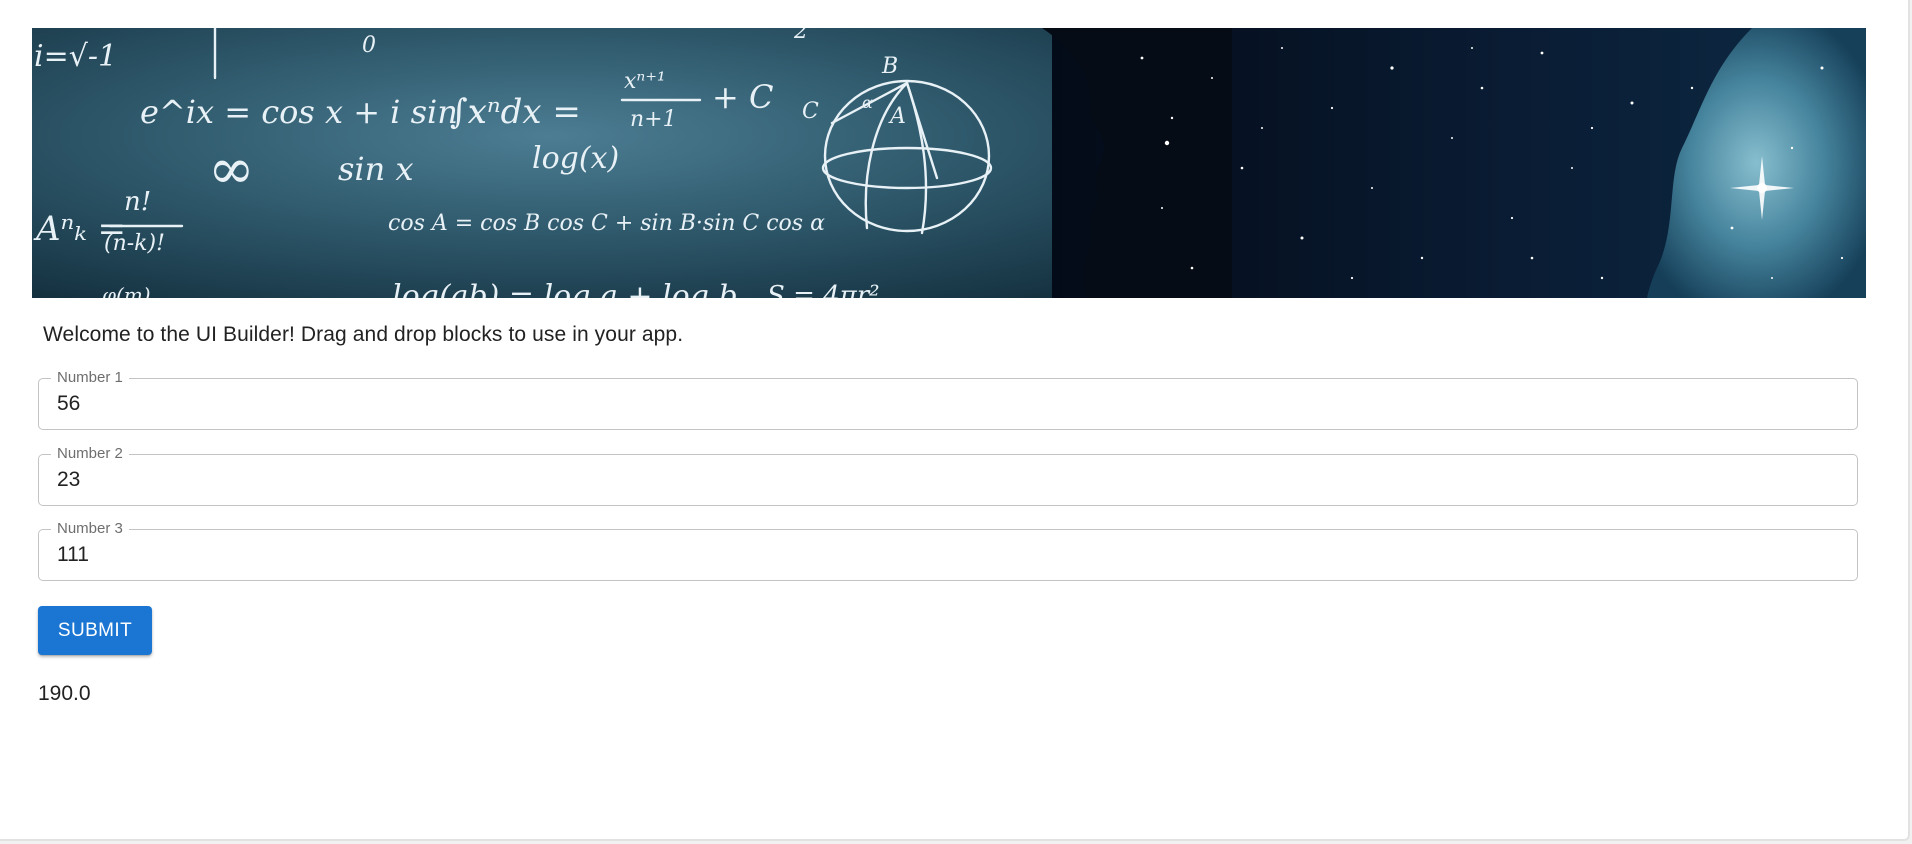 The height and width of the screenshot is (844, 1912). Describe the element at coordinates (515, 112) in the screenshot. I see `svg-text: ∫xⁿdx =` at that location.